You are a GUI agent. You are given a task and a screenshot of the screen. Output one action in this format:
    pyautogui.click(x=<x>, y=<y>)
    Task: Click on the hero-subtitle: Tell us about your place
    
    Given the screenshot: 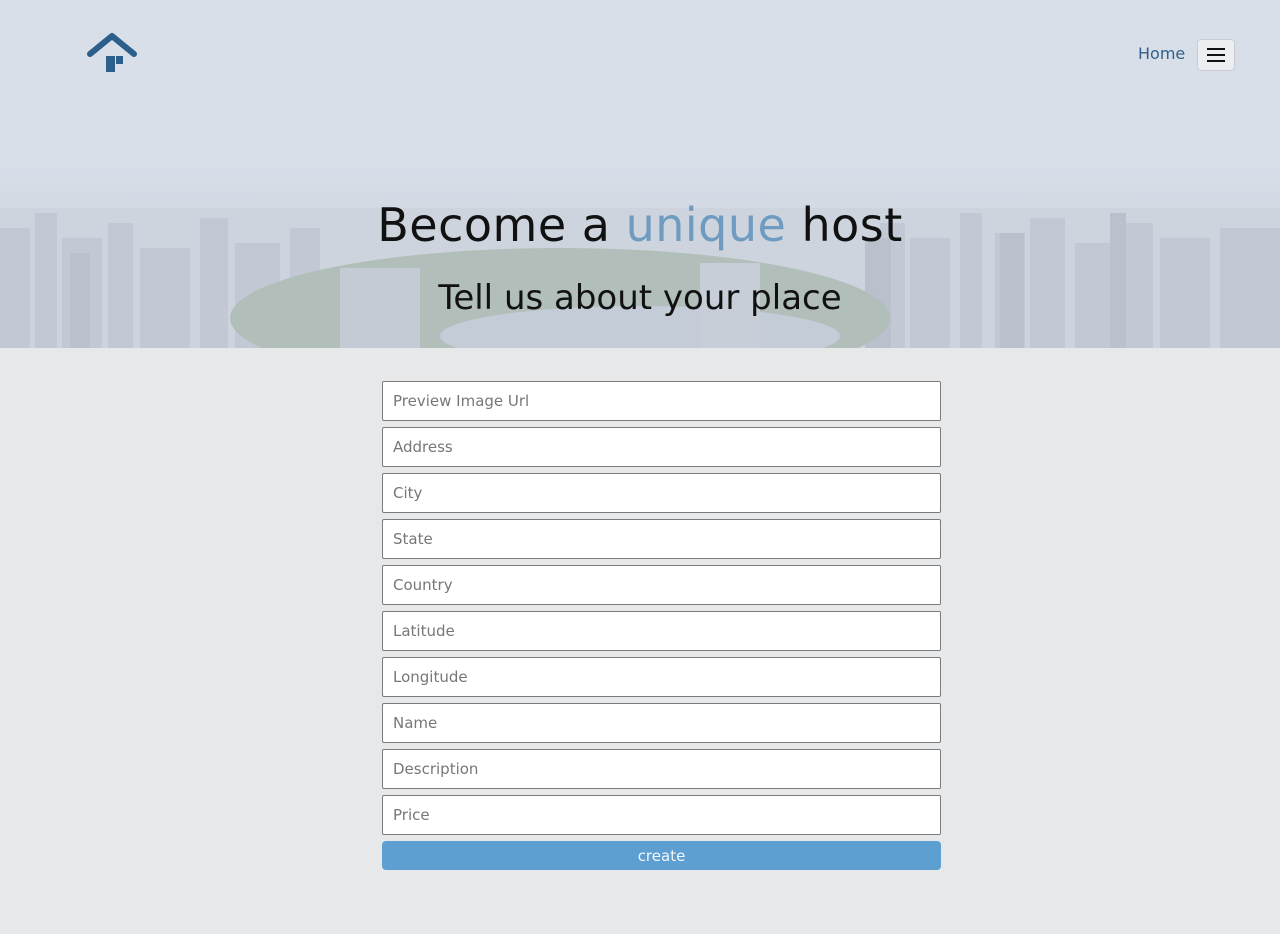 What is the action you would take?
    pyautogui.click(x=640, y=298)
    